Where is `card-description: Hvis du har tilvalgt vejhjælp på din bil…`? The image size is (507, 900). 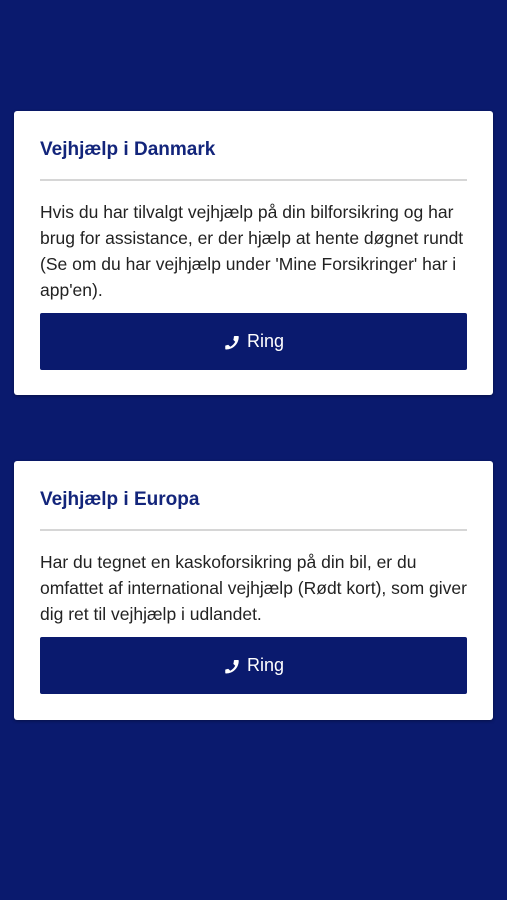 card-description: Hvis du har tilvalgt vejhjælp på din bil… is located at coordinates (252, 251).